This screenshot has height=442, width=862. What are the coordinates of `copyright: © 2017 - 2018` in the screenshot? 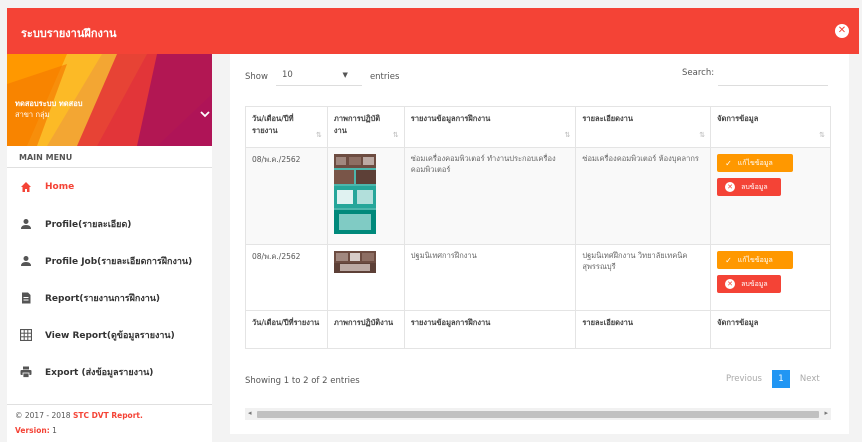 It's located at (43, 415).